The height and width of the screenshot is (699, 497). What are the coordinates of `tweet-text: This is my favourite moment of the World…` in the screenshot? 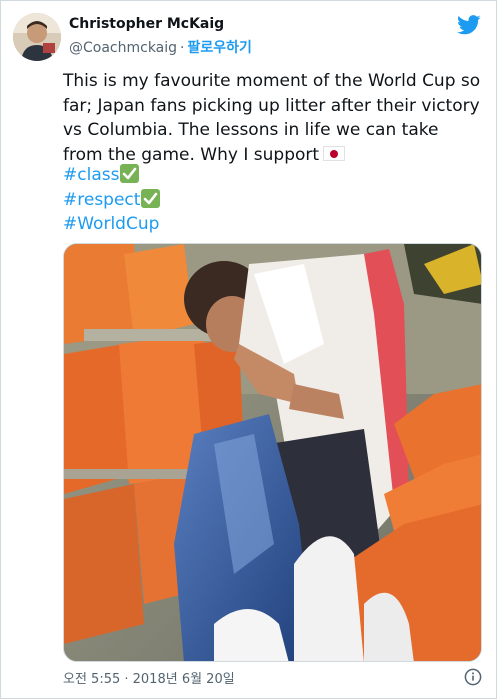 It's located at (273, 118).